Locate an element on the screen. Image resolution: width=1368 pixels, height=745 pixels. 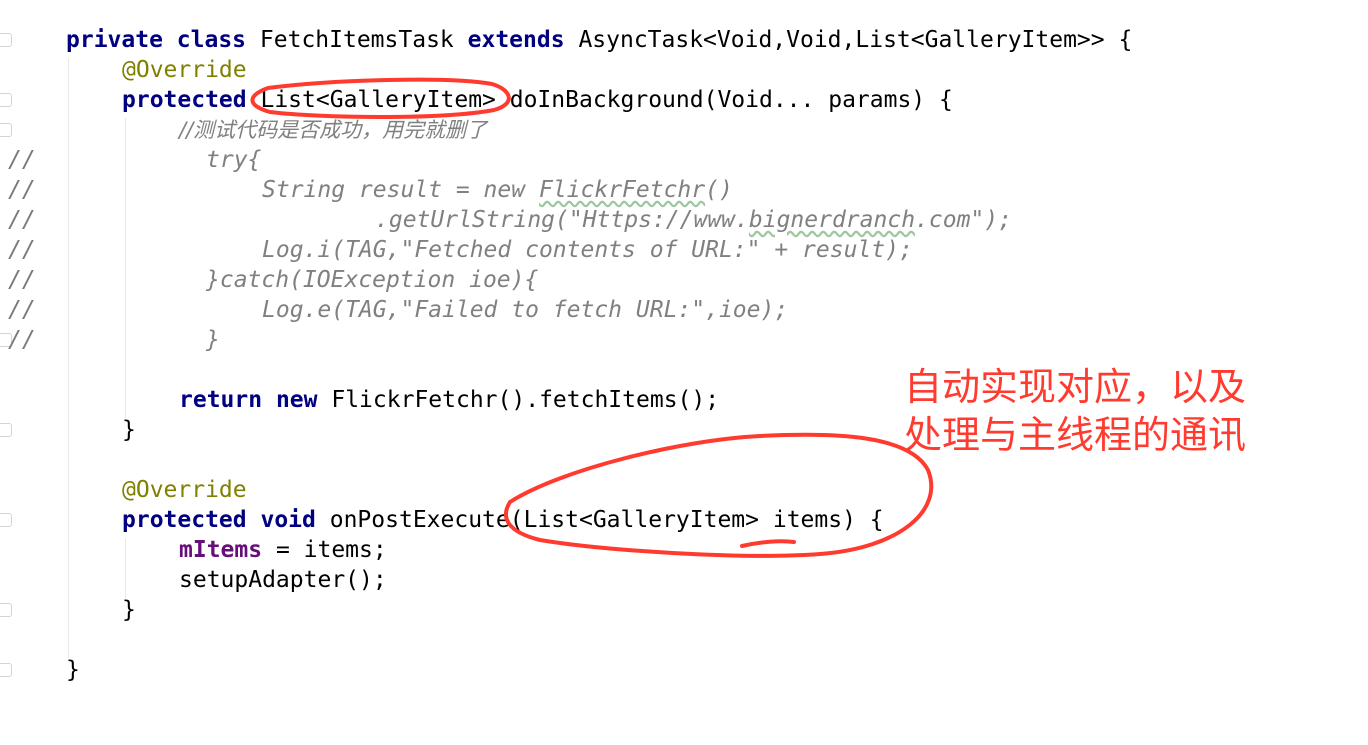
comment: //测试代码是否成功，用完就删了 is located at coordinates (333, 130).